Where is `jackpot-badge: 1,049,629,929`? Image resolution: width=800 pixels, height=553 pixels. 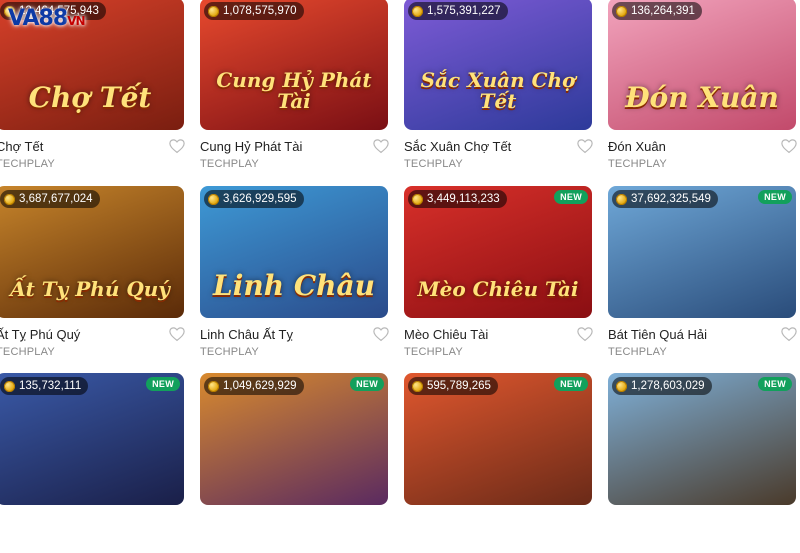
jackpot-badge: 1,049,629,929 is located at coordinates (254, 386).